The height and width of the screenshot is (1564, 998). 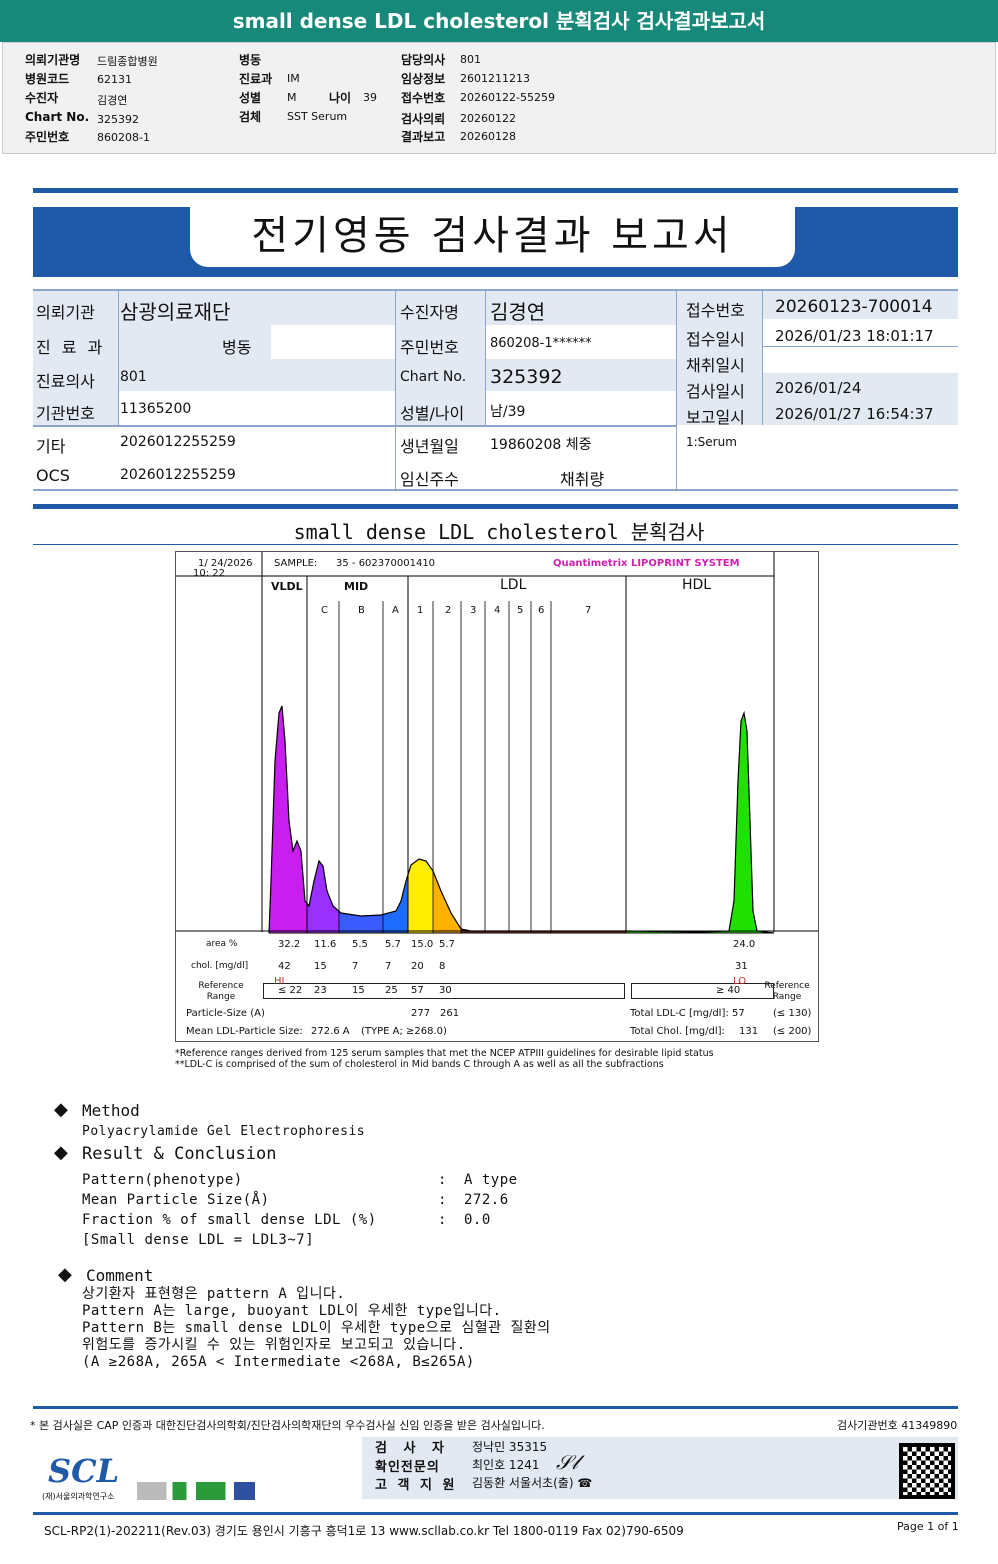 What do you see at coordinates (196, 1491) in the screenshot?
I see `accreditation-logos-icon` at bounding box center [196, 1491].